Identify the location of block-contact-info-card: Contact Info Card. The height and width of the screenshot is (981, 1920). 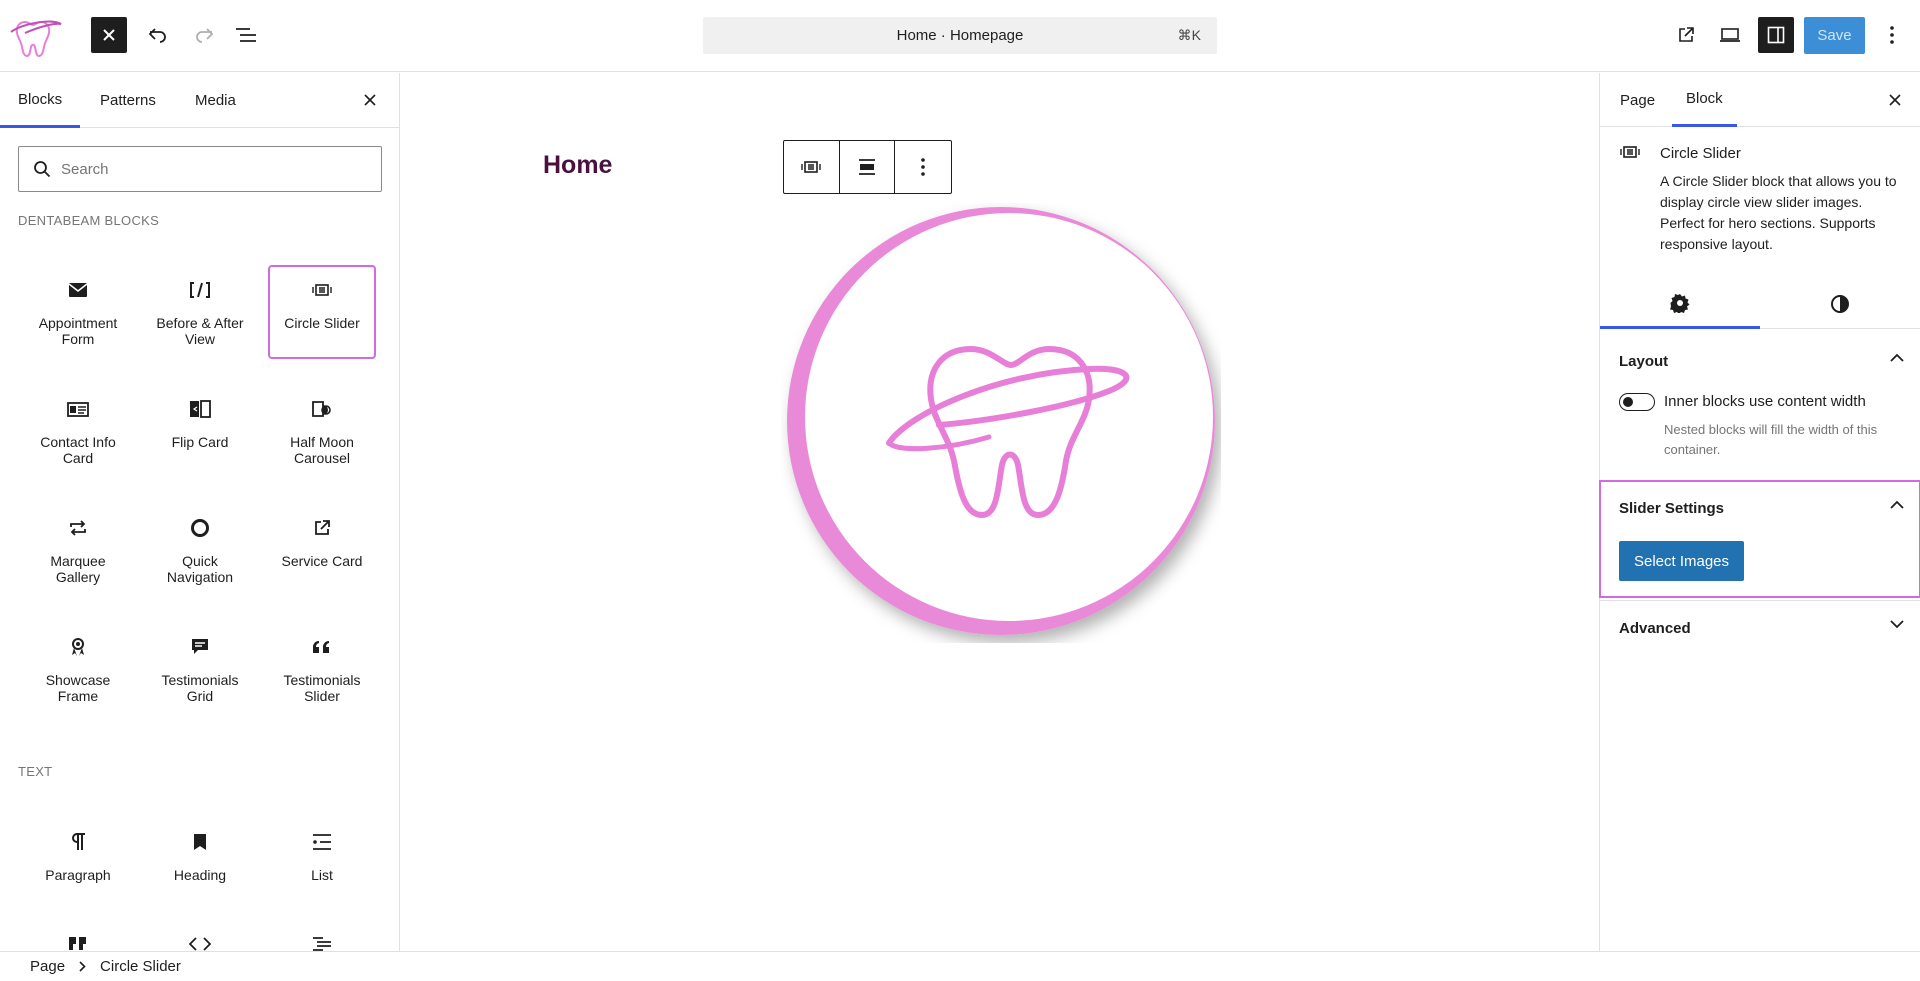
(78, 431).